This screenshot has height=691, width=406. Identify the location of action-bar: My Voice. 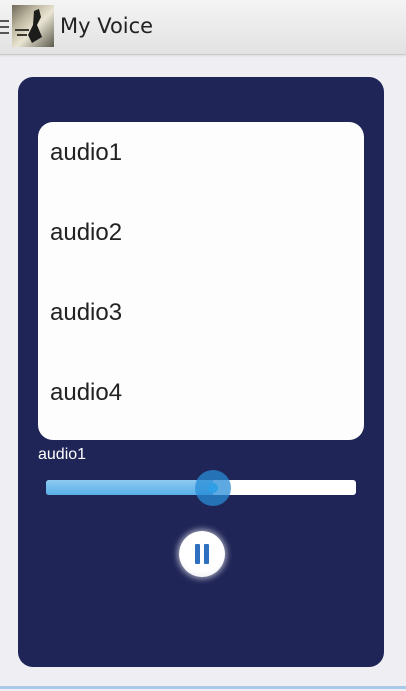
(203, 27).